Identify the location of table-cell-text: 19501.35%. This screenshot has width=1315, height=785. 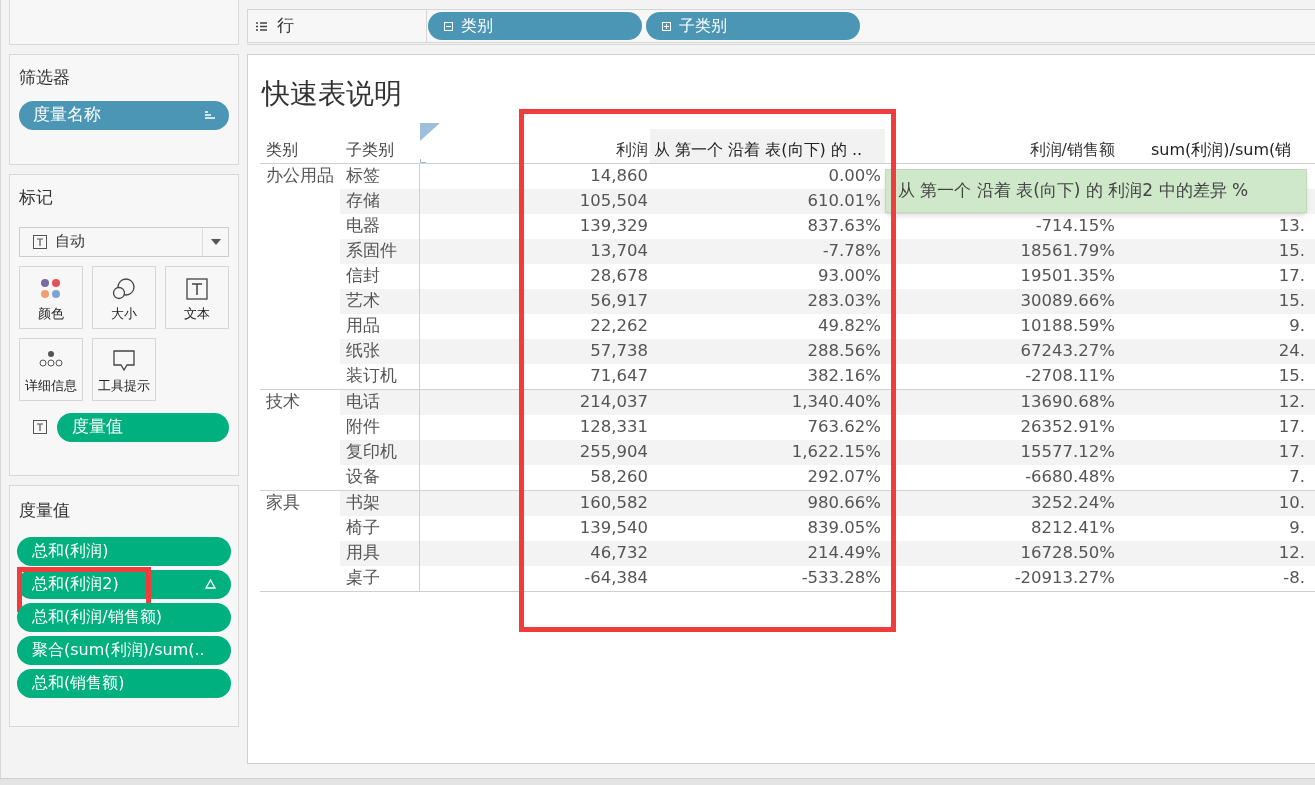
(1067, 276).